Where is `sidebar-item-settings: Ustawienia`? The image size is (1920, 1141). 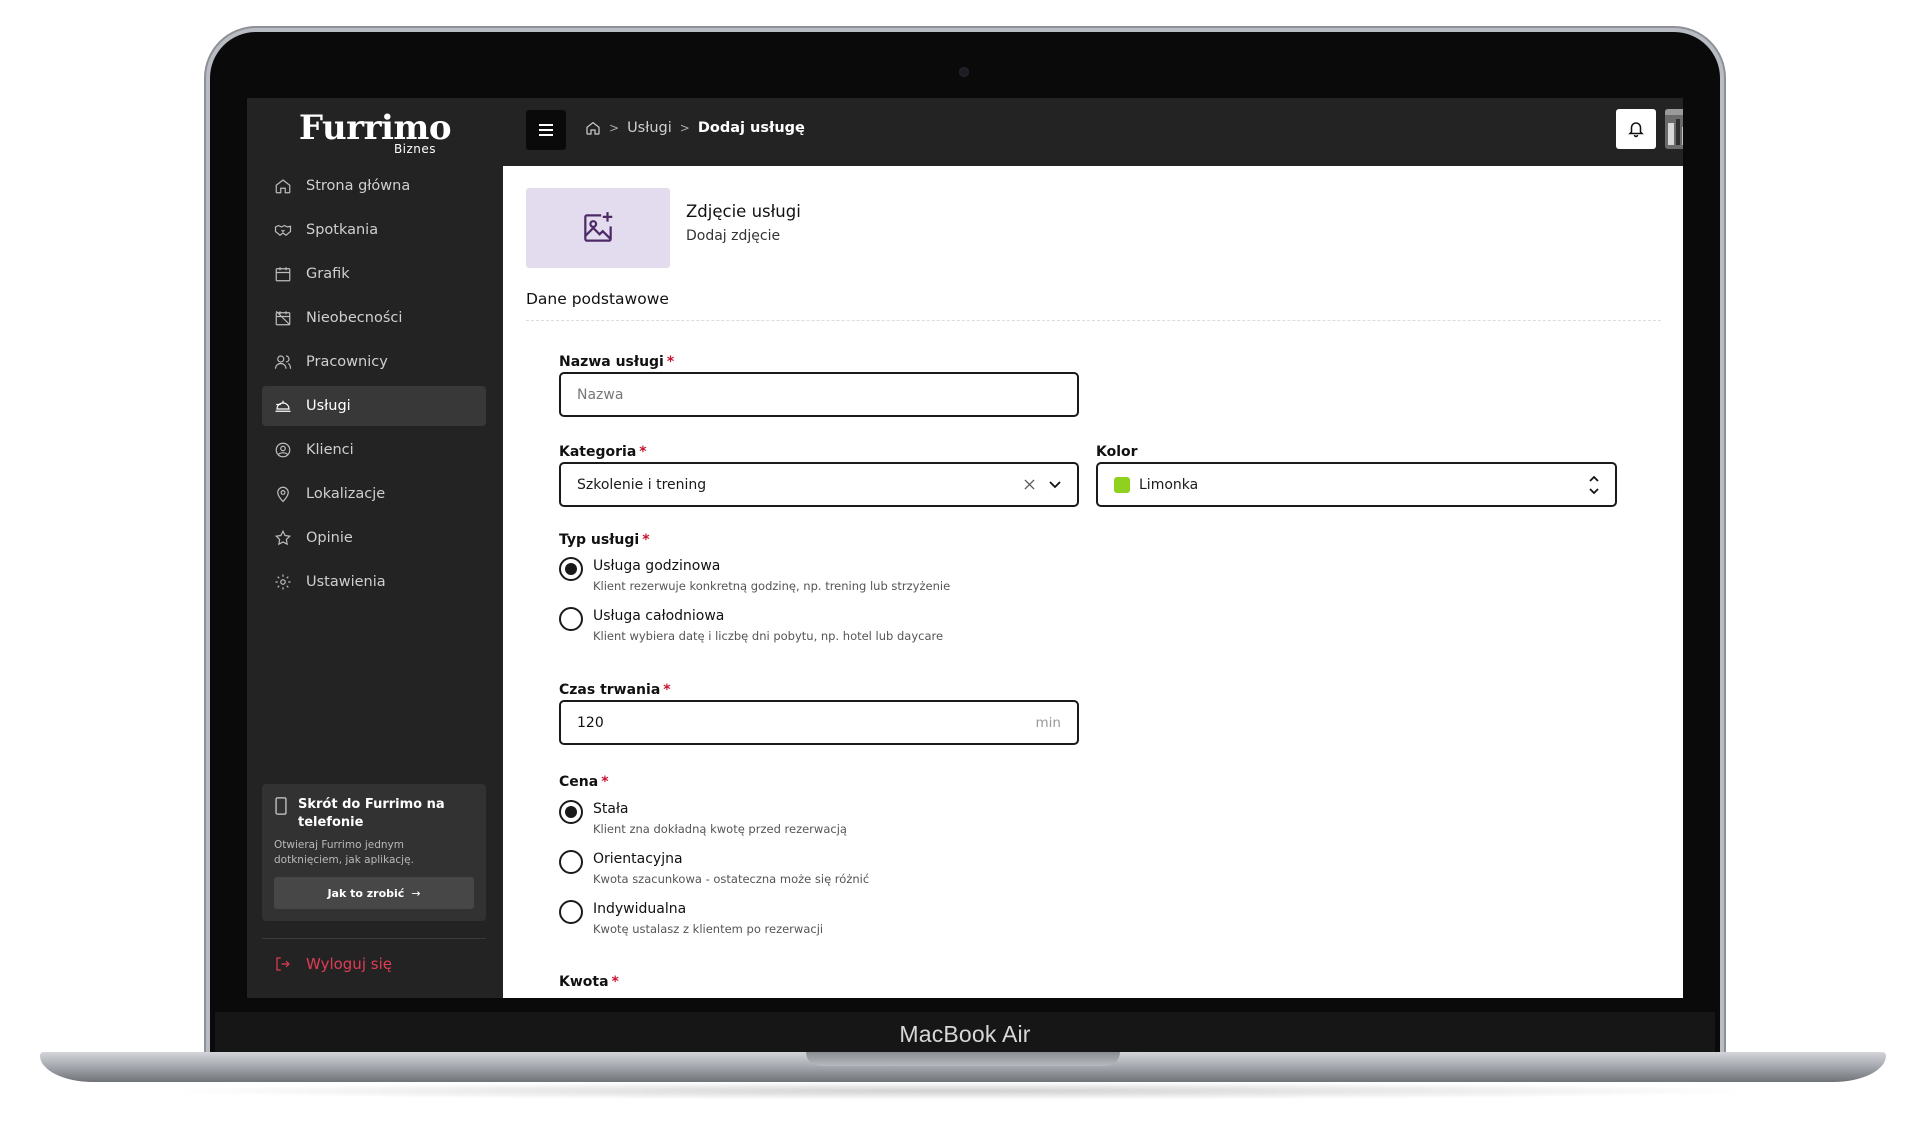
sidebar-item-settings: Ustawienia is located at coordinates (374, 582).